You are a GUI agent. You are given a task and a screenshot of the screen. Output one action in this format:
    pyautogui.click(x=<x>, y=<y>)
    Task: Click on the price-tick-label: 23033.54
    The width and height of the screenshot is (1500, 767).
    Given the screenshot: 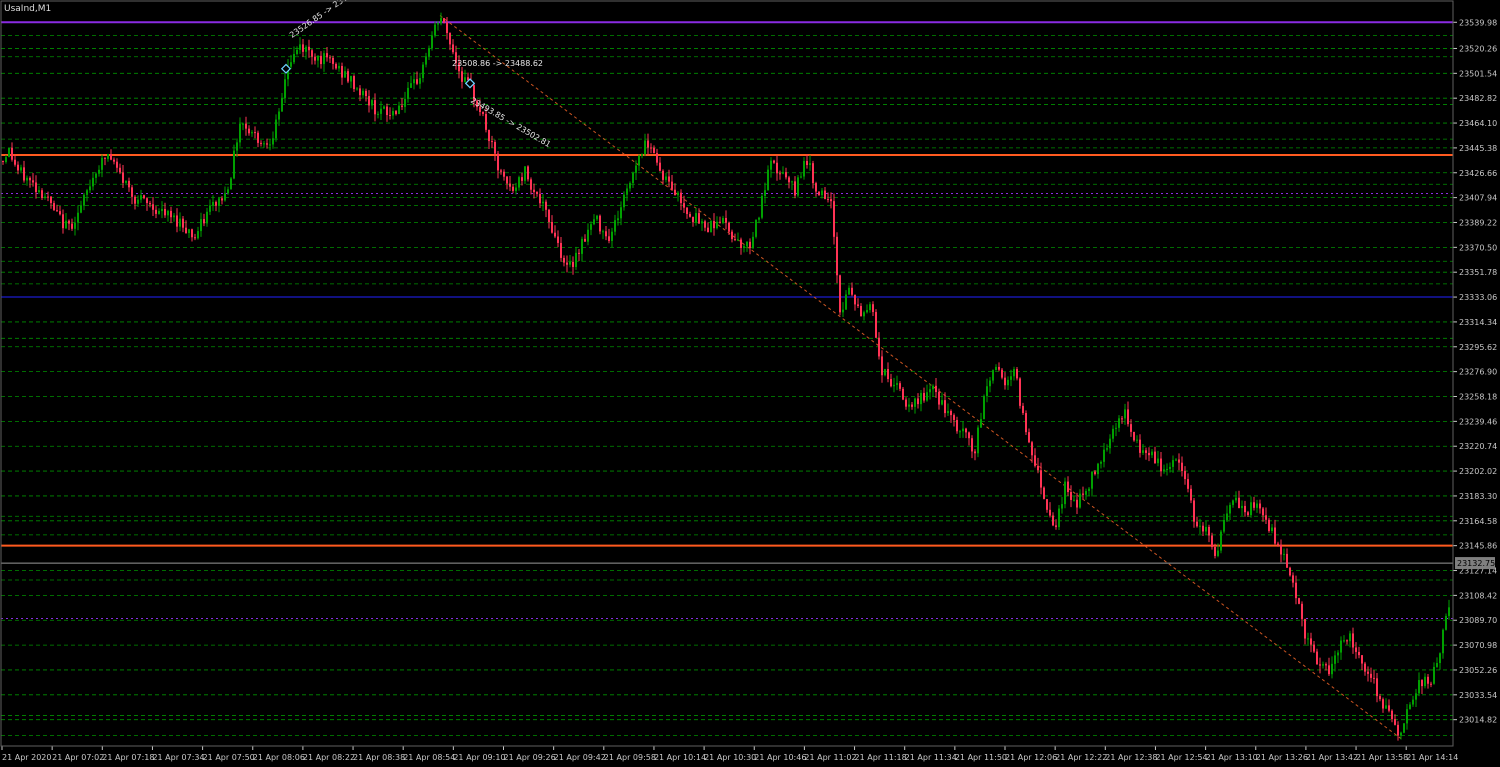 What is the action you would take?
    pyautogui.click(x=1478, y=695)
    